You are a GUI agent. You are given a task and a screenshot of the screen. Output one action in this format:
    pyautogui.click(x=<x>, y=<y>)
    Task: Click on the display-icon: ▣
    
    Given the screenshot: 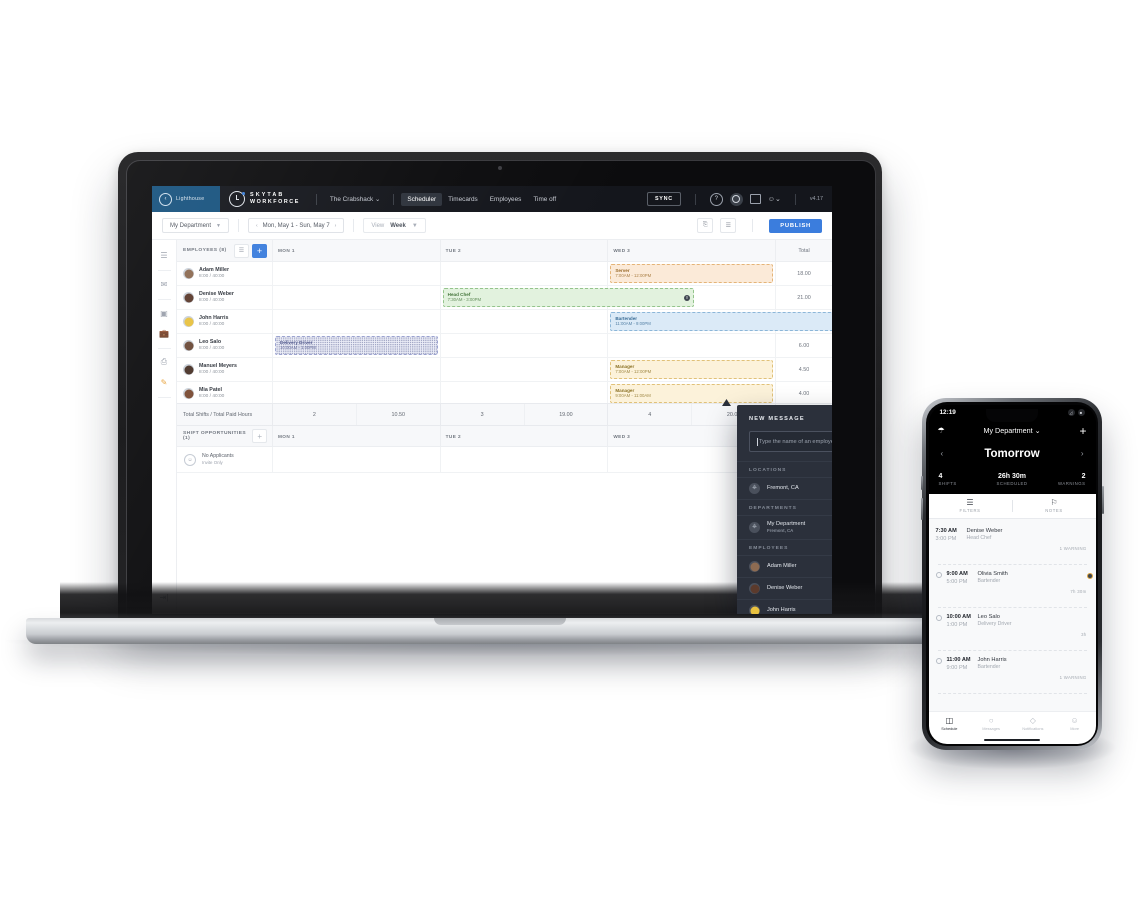 What is the action you would take?
    pyautogui.click(x=164, y=313)
    